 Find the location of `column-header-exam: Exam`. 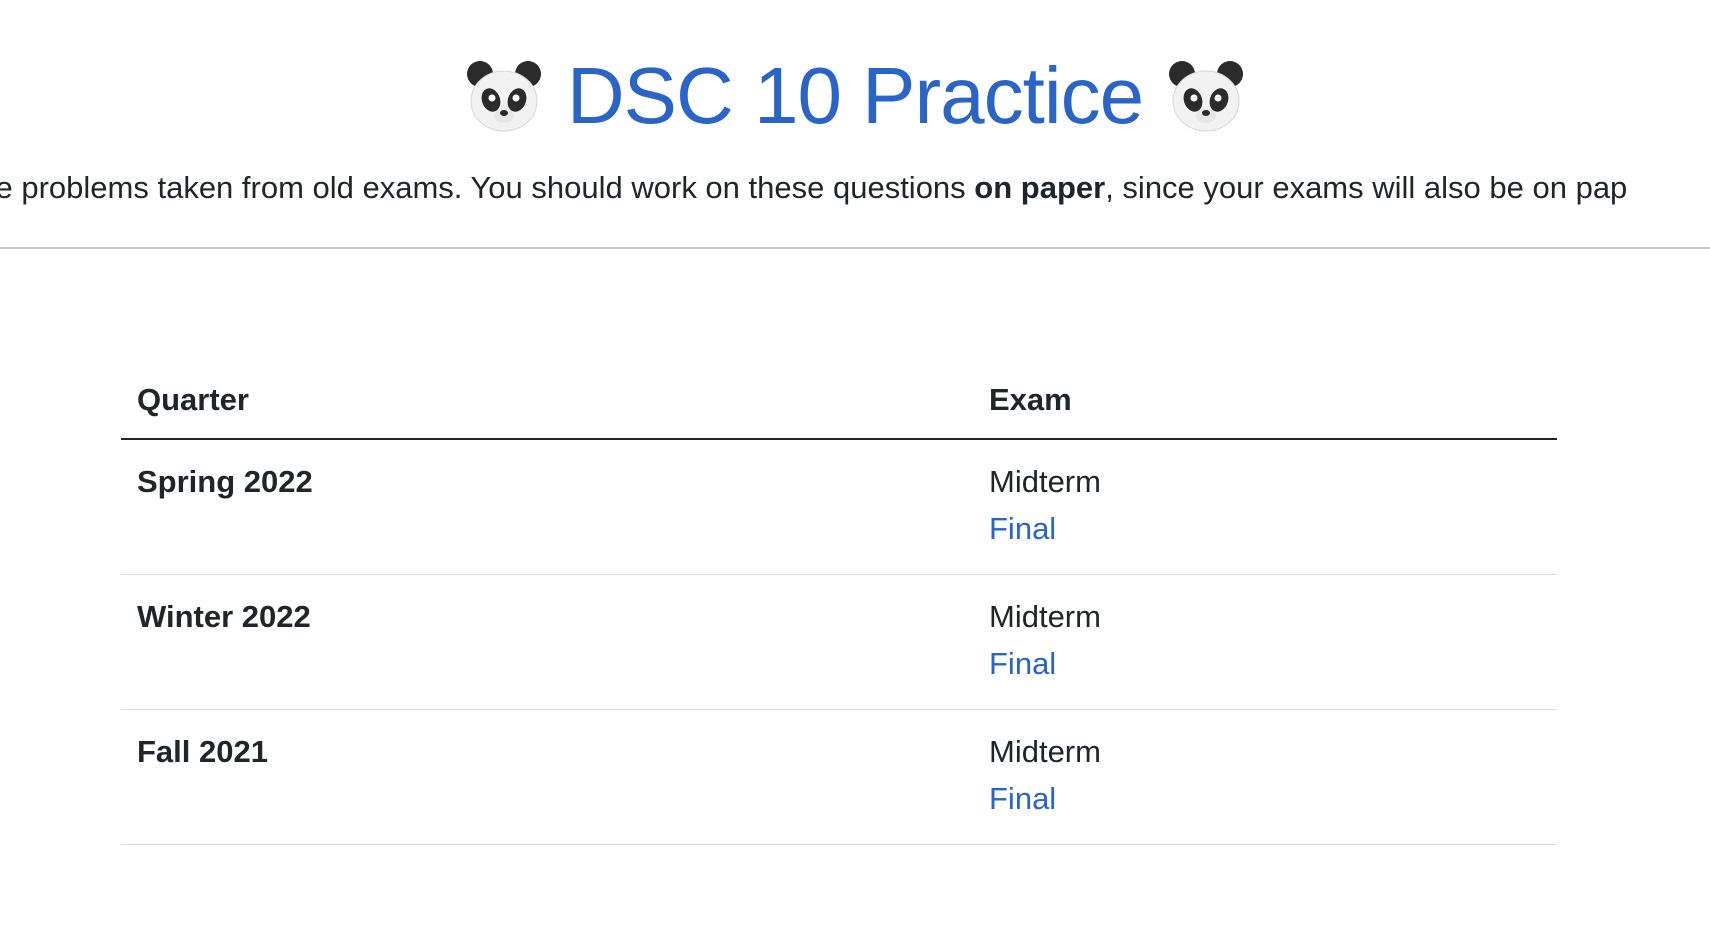

column-header-exam: Exam is located at coordinates (1265, 404).